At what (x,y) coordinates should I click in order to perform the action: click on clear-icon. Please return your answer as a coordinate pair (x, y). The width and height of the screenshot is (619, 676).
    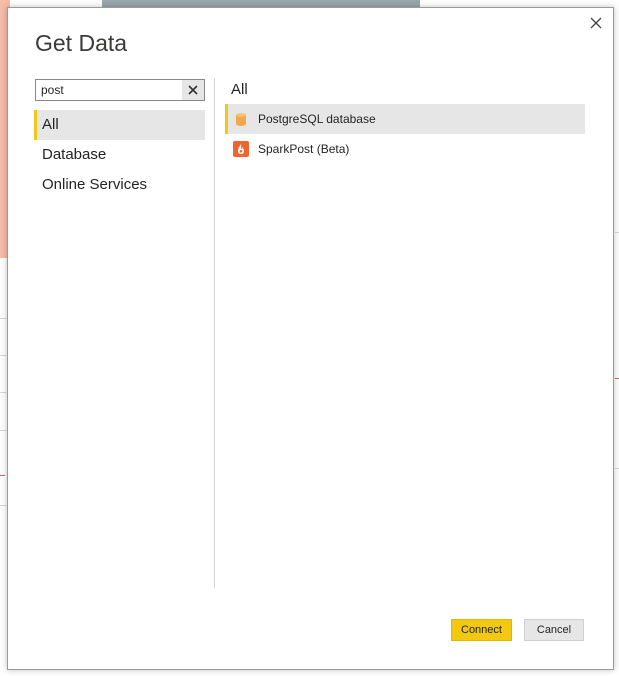
    Looking at the image, I should click on (193, 90).